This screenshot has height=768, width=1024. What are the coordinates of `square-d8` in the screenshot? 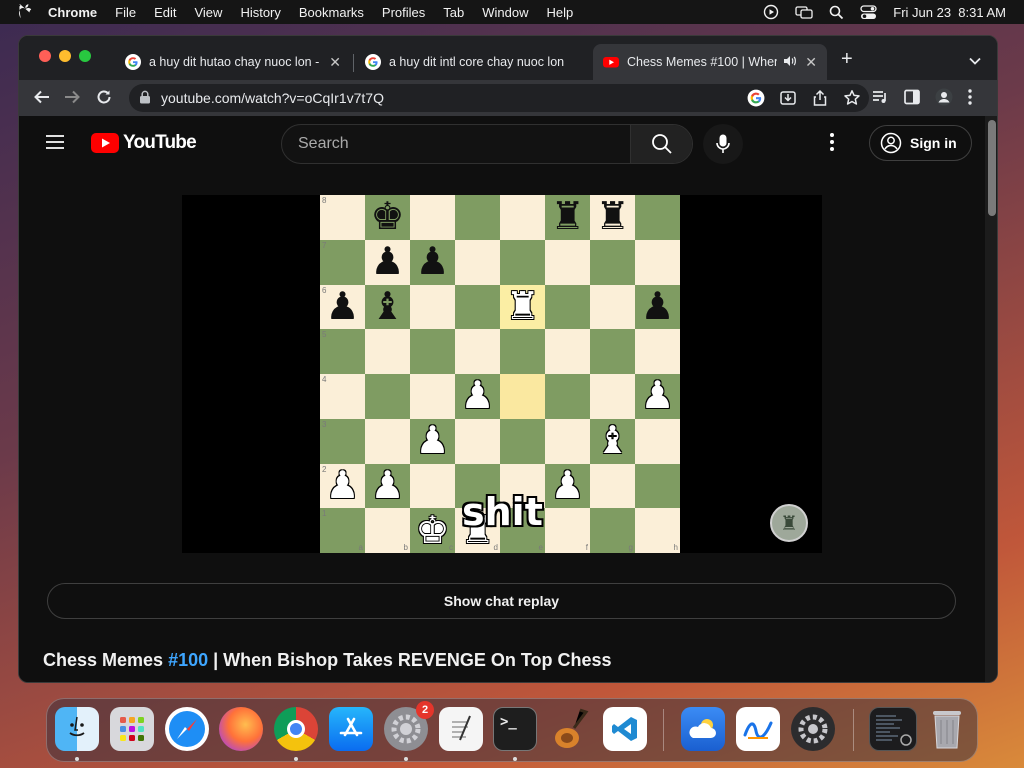 It's located at (477, 217).